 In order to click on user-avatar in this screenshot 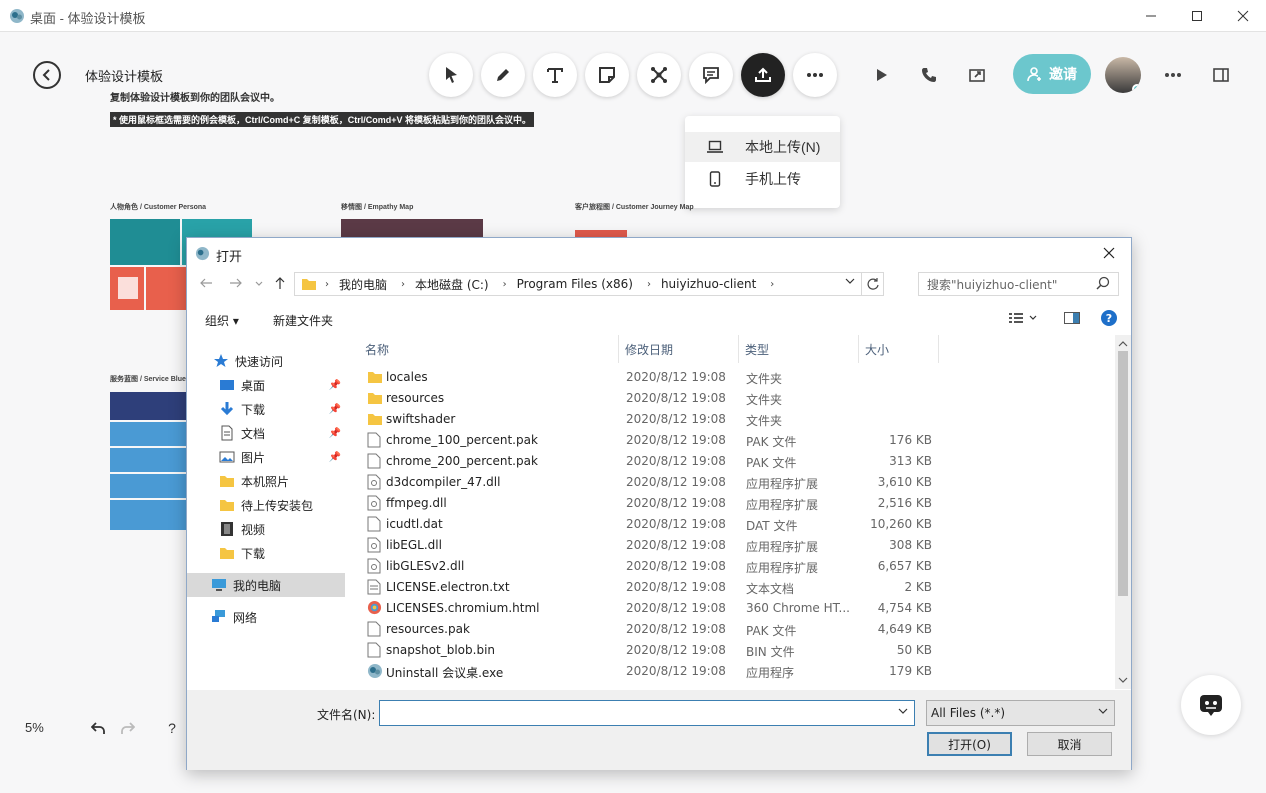, I will do `click(1123, 75)`.